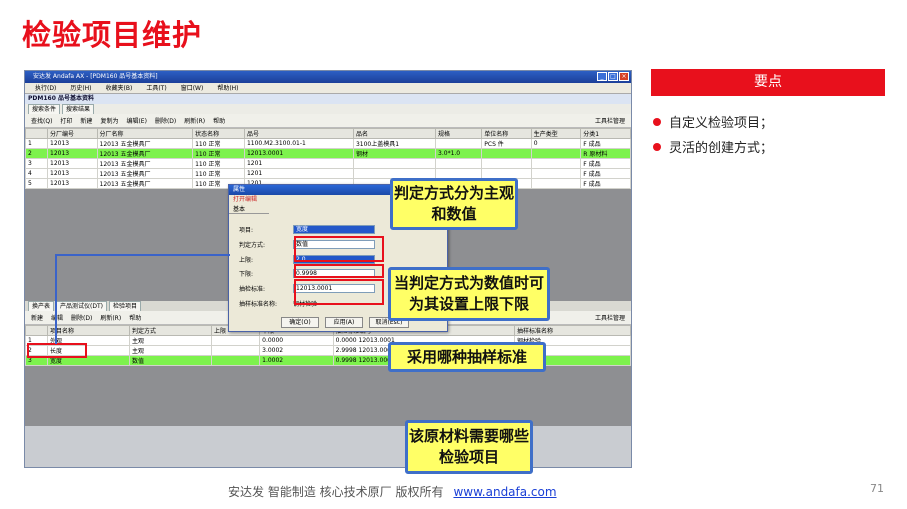 The image size is (907, 509). I want to click on cell: 0.0000, so click(296, 340).